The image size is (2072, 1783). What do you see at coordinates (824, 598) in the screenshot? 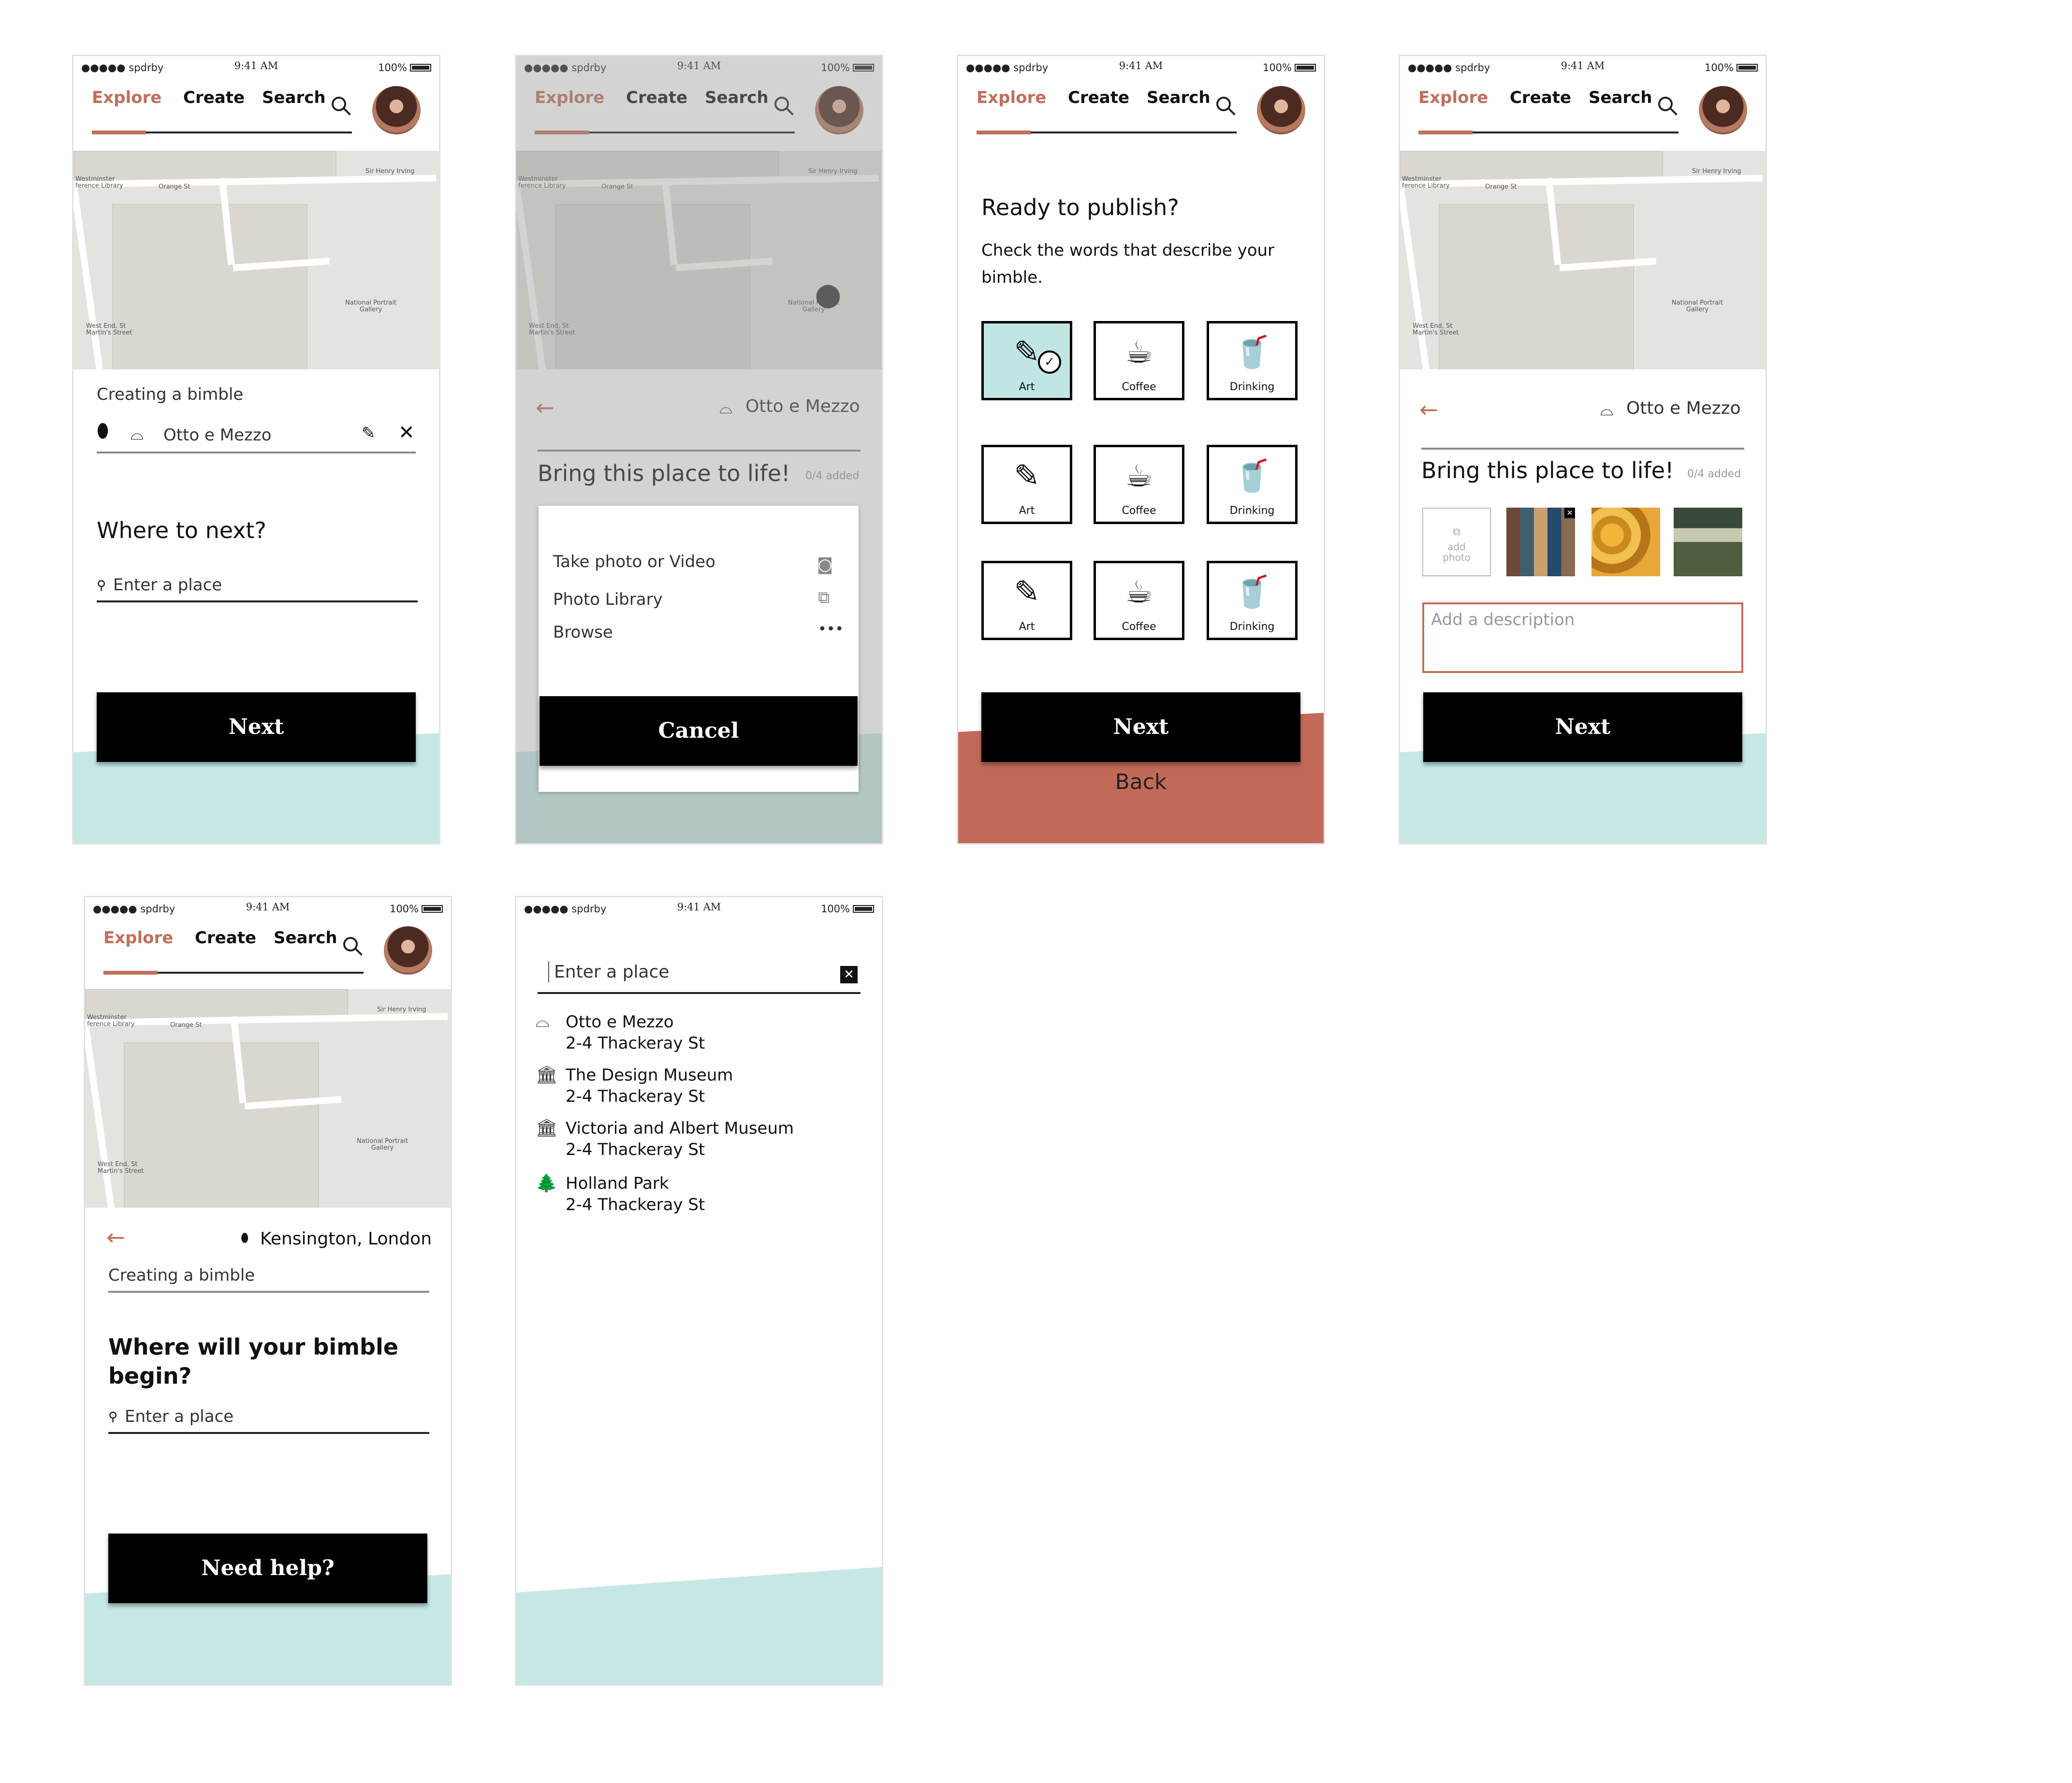
I see `library-icon: ⧉` at bounding box center [824, 598].